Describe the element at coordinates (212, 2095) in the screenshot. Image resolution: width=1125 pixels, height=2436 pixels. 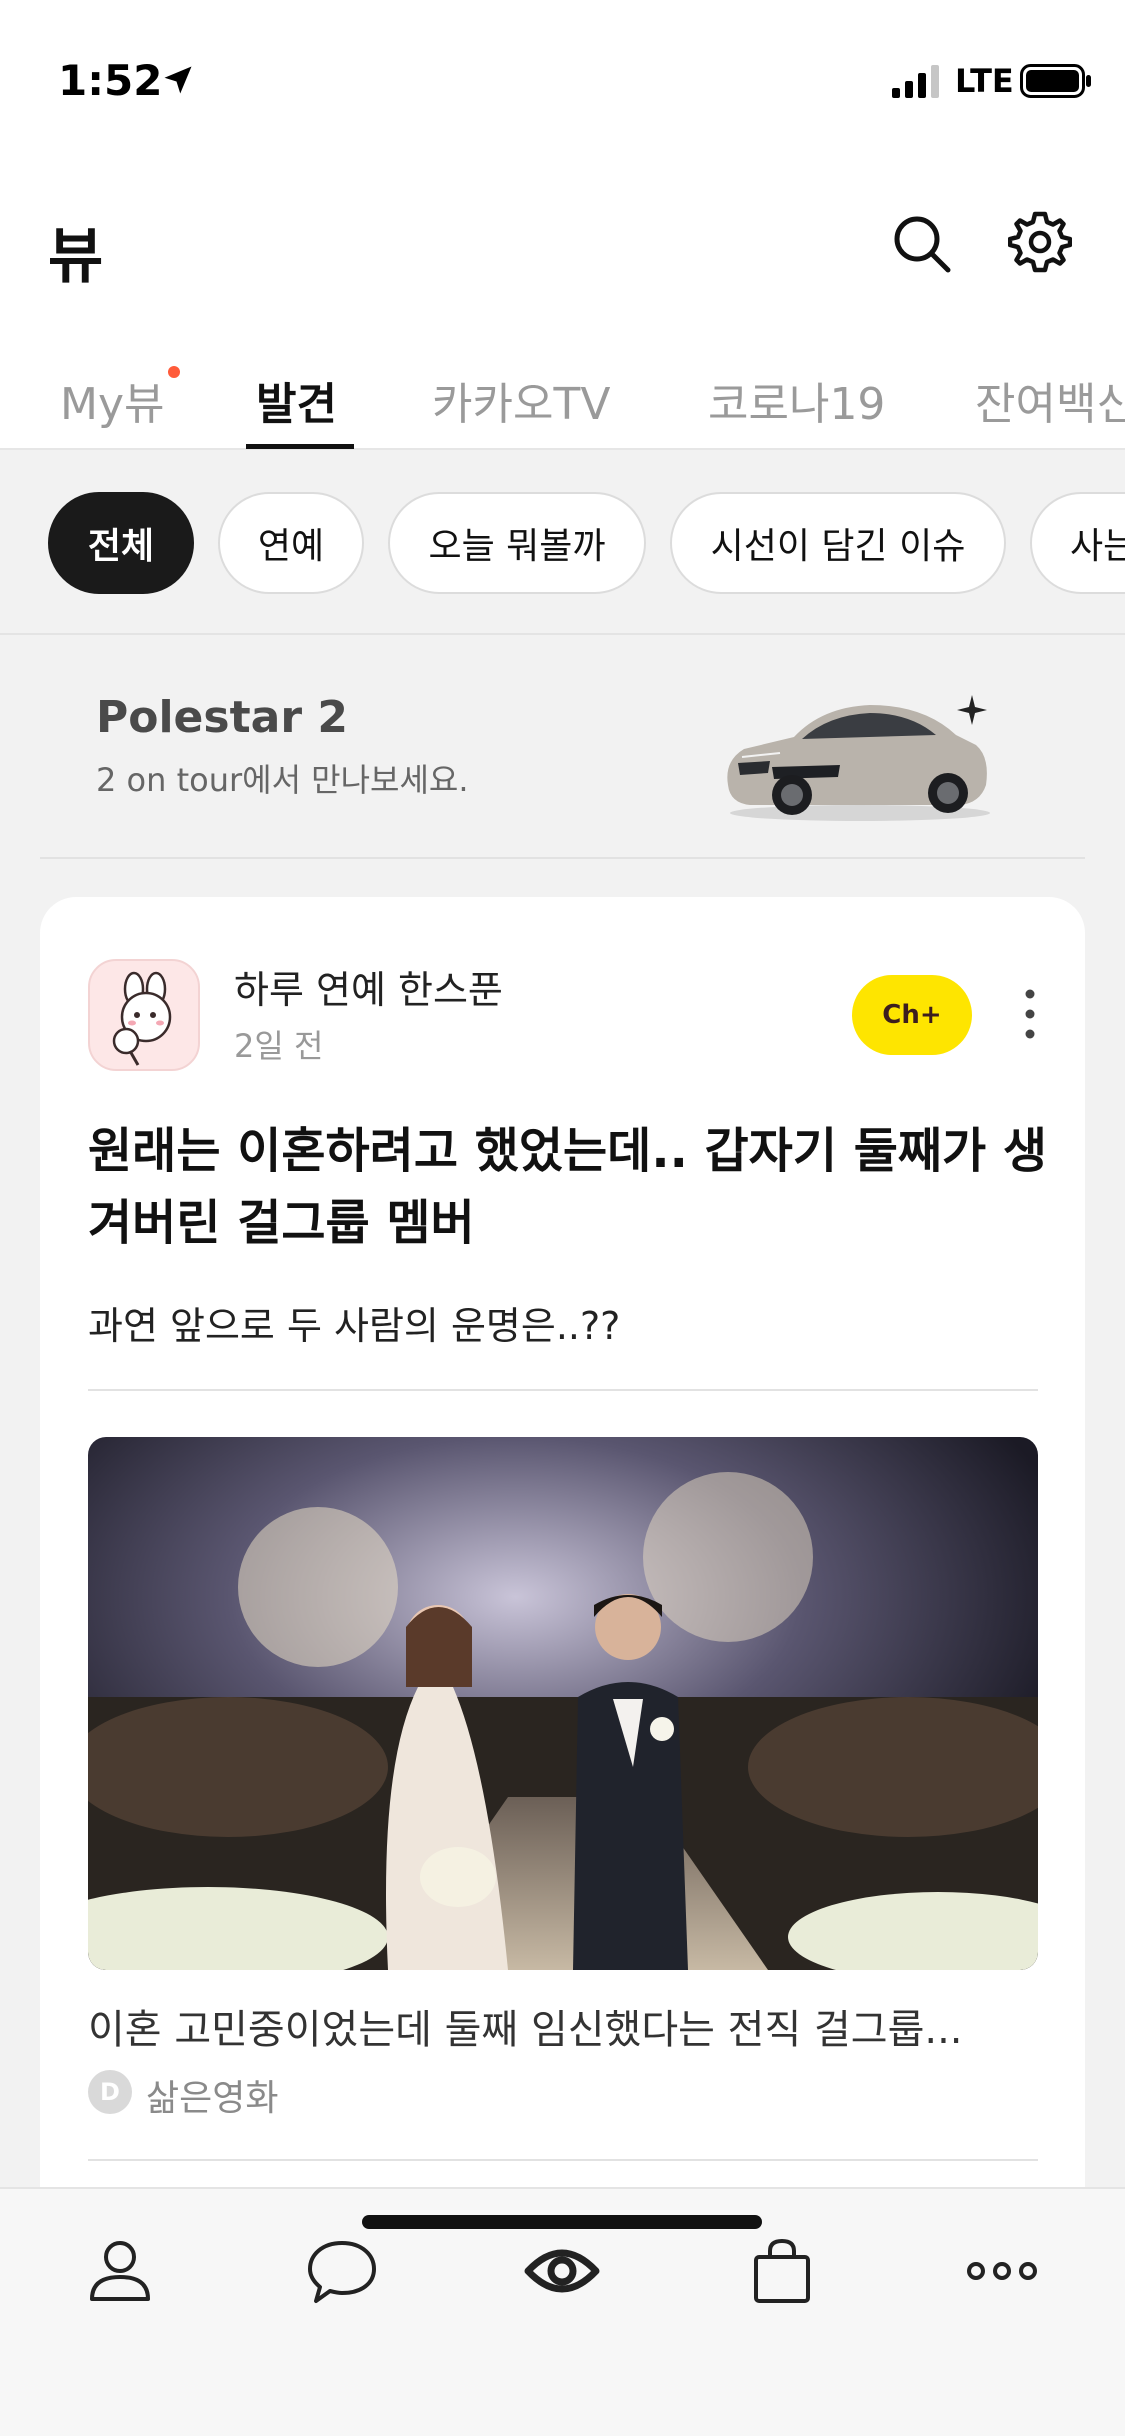
I see `source-name: 삶은영화` at that location.